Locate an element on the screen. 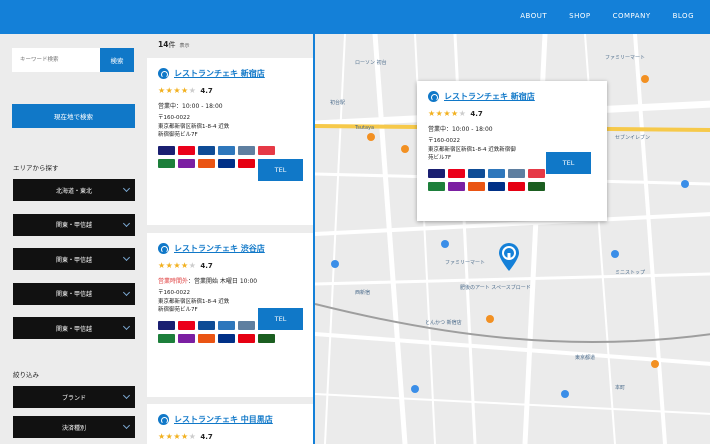 The width and height of the screenshot is (710, 444). store-address: 〒160-0022 東京都新宿区新宿1-8-4 近鉄新宿御苑ビル7F is located at coordinates (235, 127).